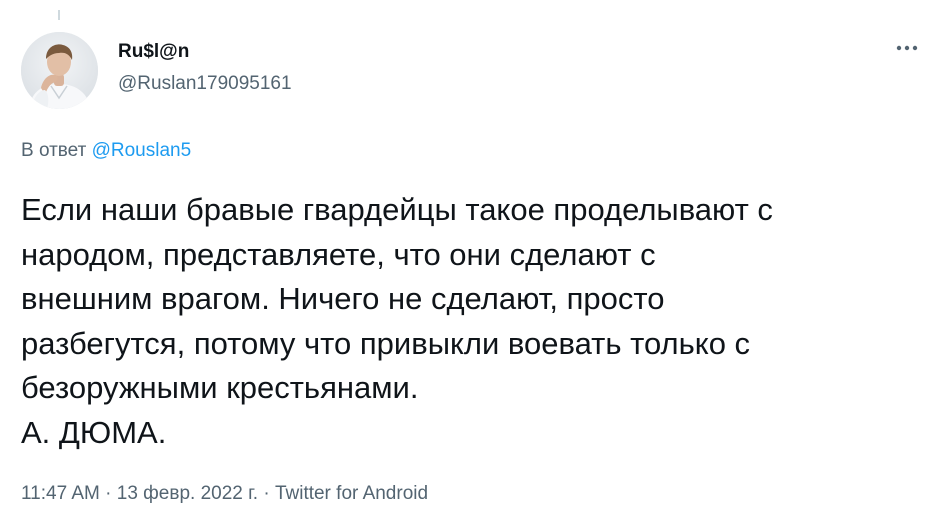  Describe the element at coordinates (351, 493) in the screenshot. I see `tweet-source-link: Twitter for Android` at that location.